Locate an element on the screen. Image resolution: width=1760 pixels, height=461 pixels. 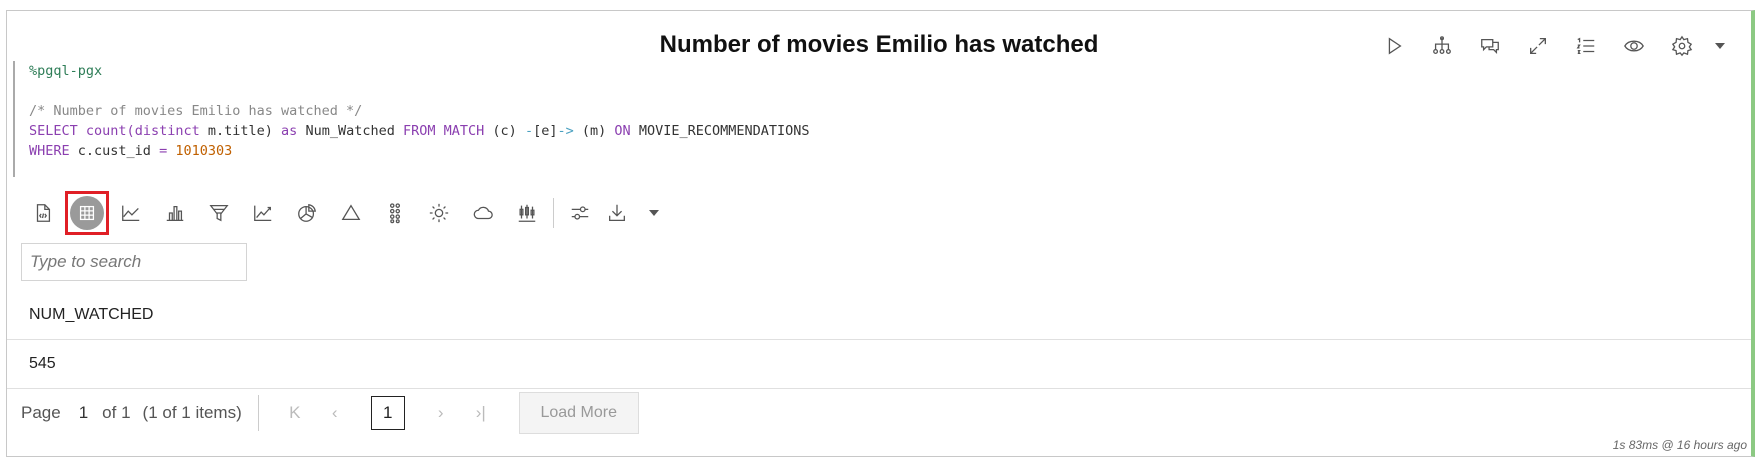
comments-icon is located at coordinates (1490, 46).